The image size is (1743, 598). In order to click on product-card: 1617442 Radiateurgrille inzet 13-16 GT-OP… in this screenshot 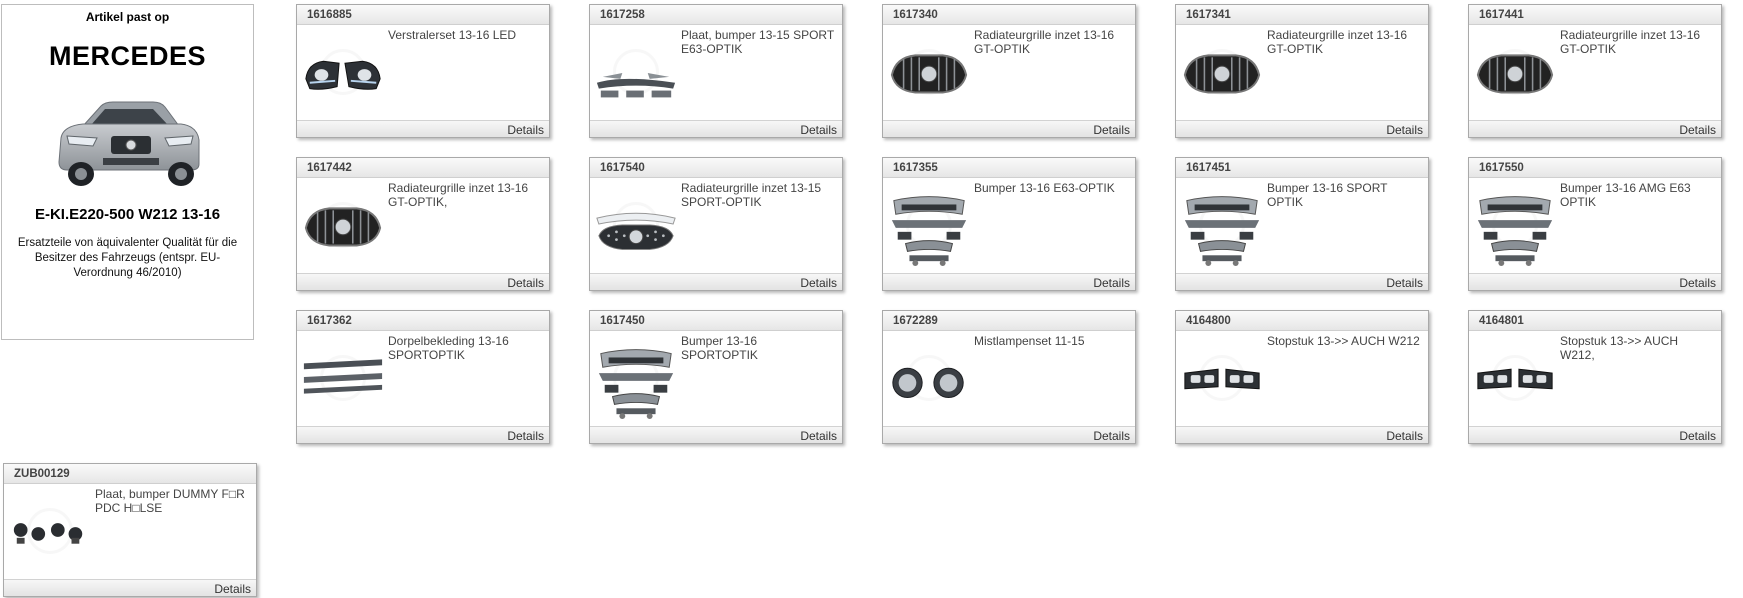, I will do `click(423, 224)`.